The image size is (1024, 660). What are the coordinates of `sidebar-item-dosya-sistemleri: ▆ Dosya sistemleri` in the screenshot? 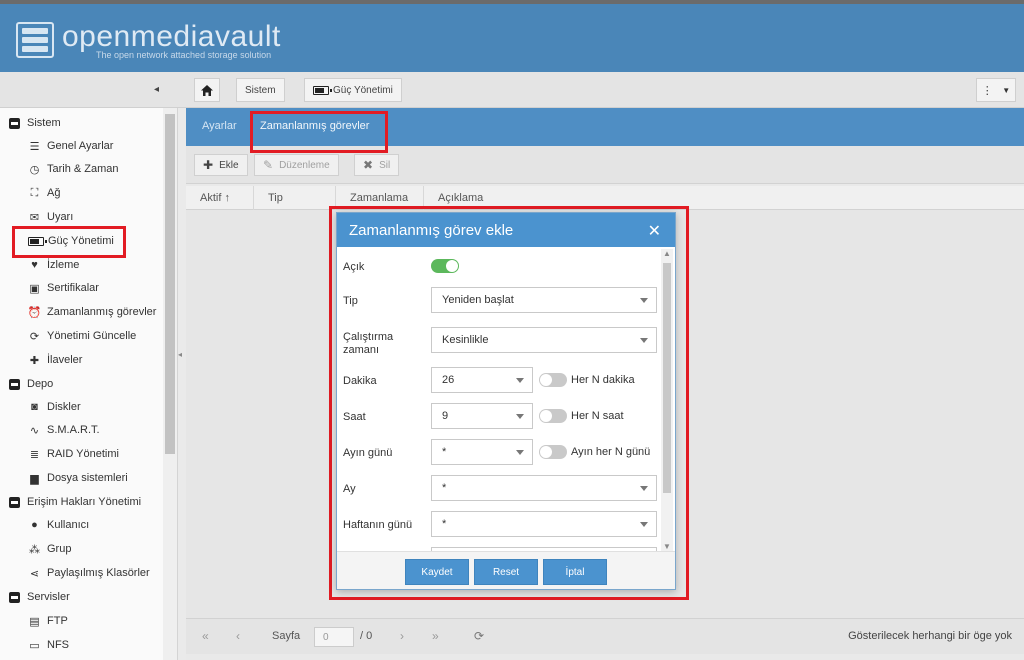 It's located at (77, 478).